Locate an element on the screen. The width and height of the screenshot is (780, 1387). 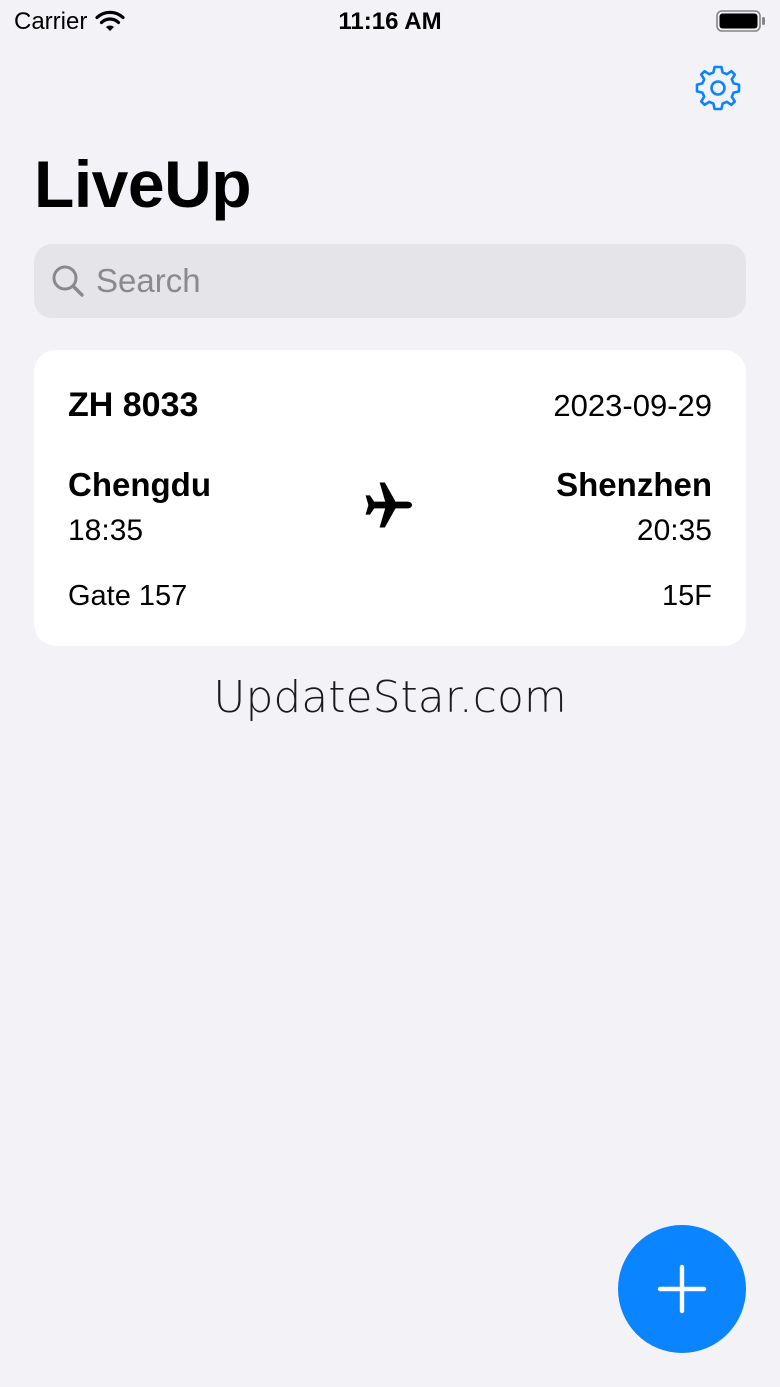
flight-date: 2023-09-29 is located at coordinates (632, 405).